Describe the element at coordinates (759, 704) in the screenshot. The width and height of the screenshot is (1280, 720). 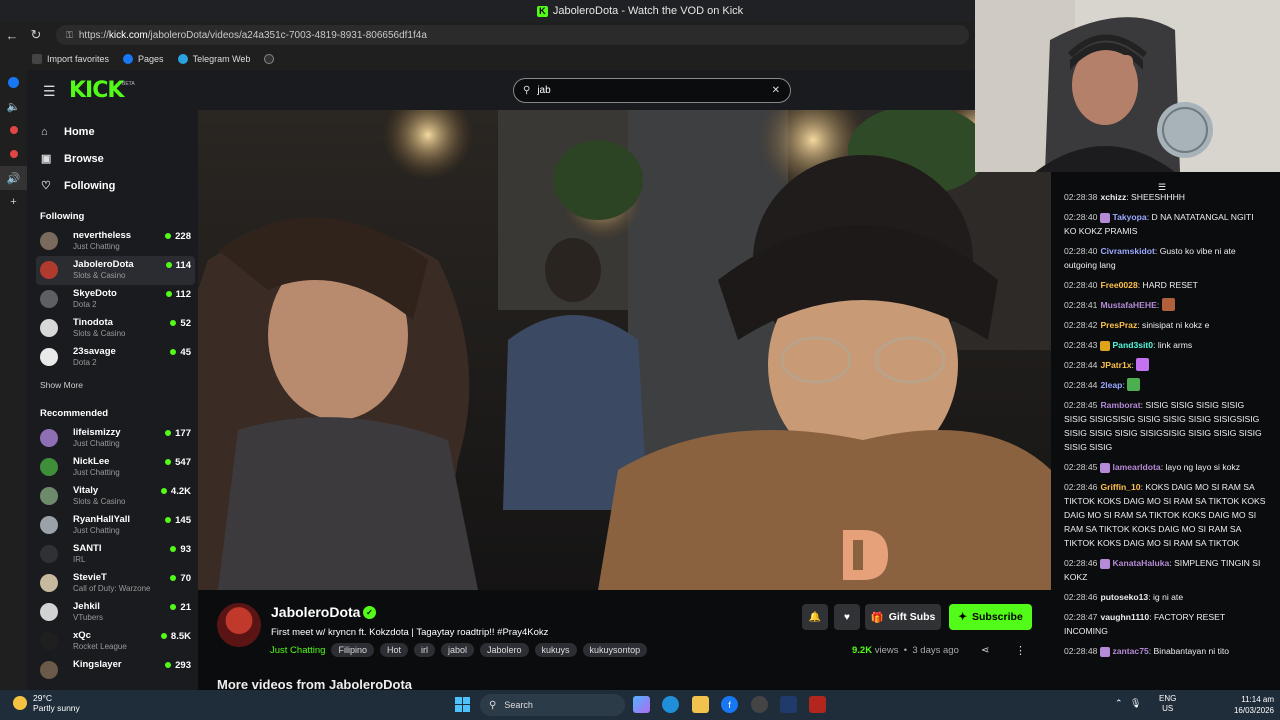
I see `obs-icon` at that location.